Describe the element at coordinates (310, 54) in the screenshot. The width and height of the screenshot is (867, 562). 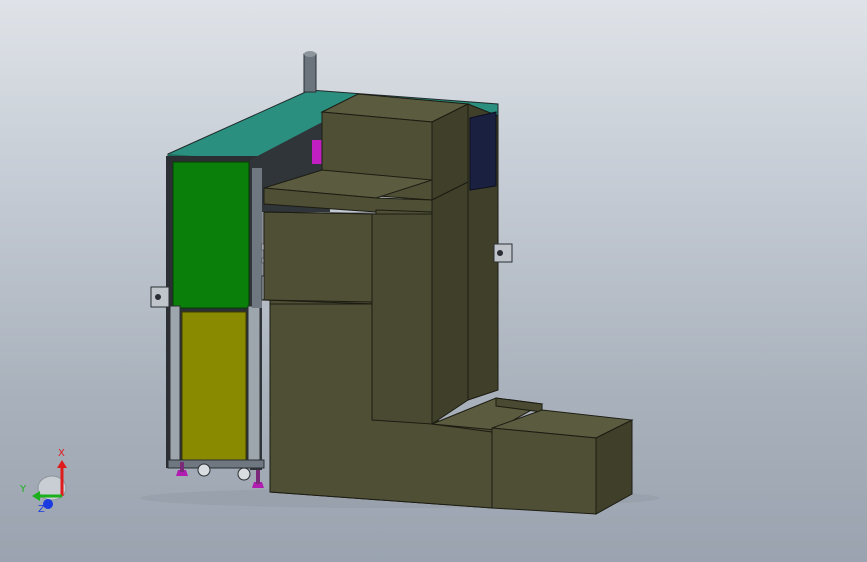
I see `exhaust-pipe-top` at that location.